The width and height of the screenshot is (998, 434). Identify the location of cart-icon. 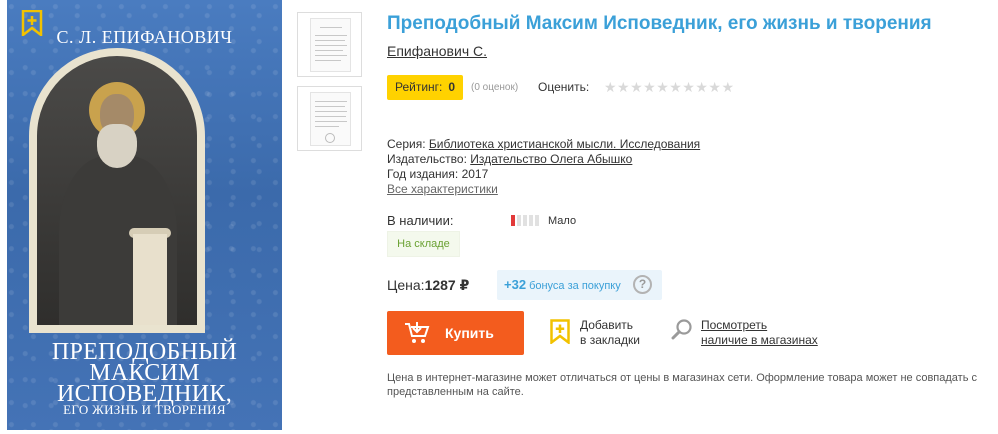
(417, 332).